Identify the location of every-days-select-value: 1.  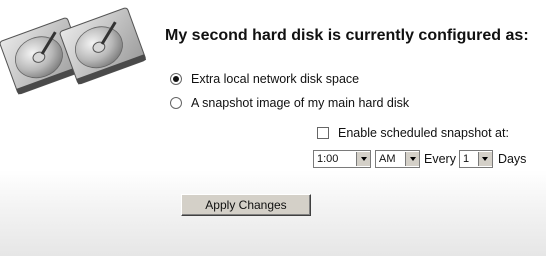
(466, 159).